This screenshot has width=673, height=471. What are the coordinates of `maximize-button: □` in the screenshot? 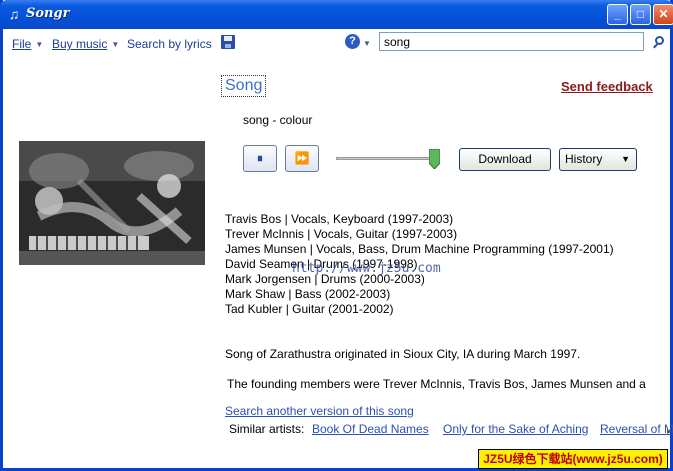 It's located at (640, 14).